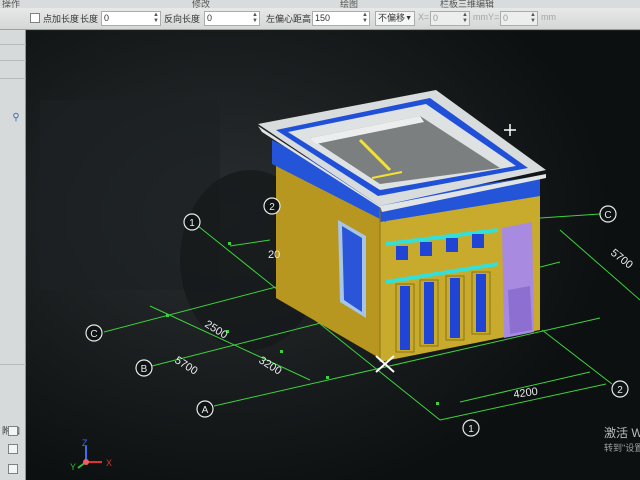  Describe the element at coordinates (205, 410) in the screenshot. I see `axis-label-a: A` at that location.